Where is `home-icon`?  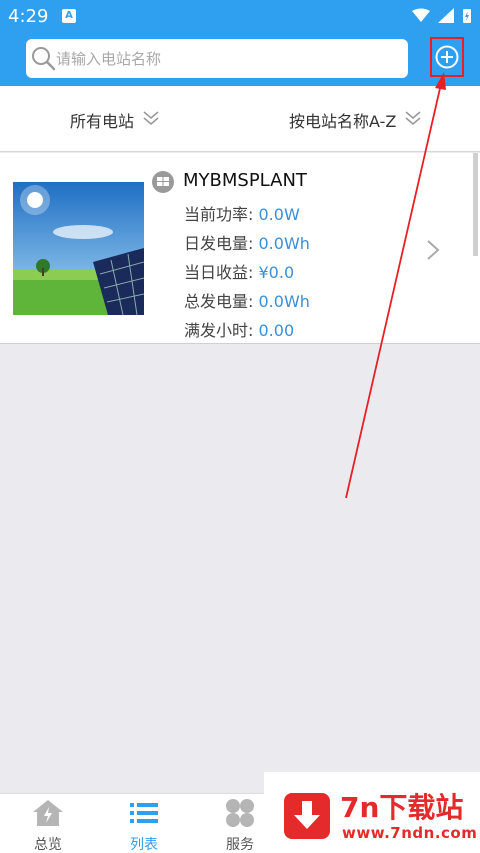
home-icon is located at coordinates (48, 816).